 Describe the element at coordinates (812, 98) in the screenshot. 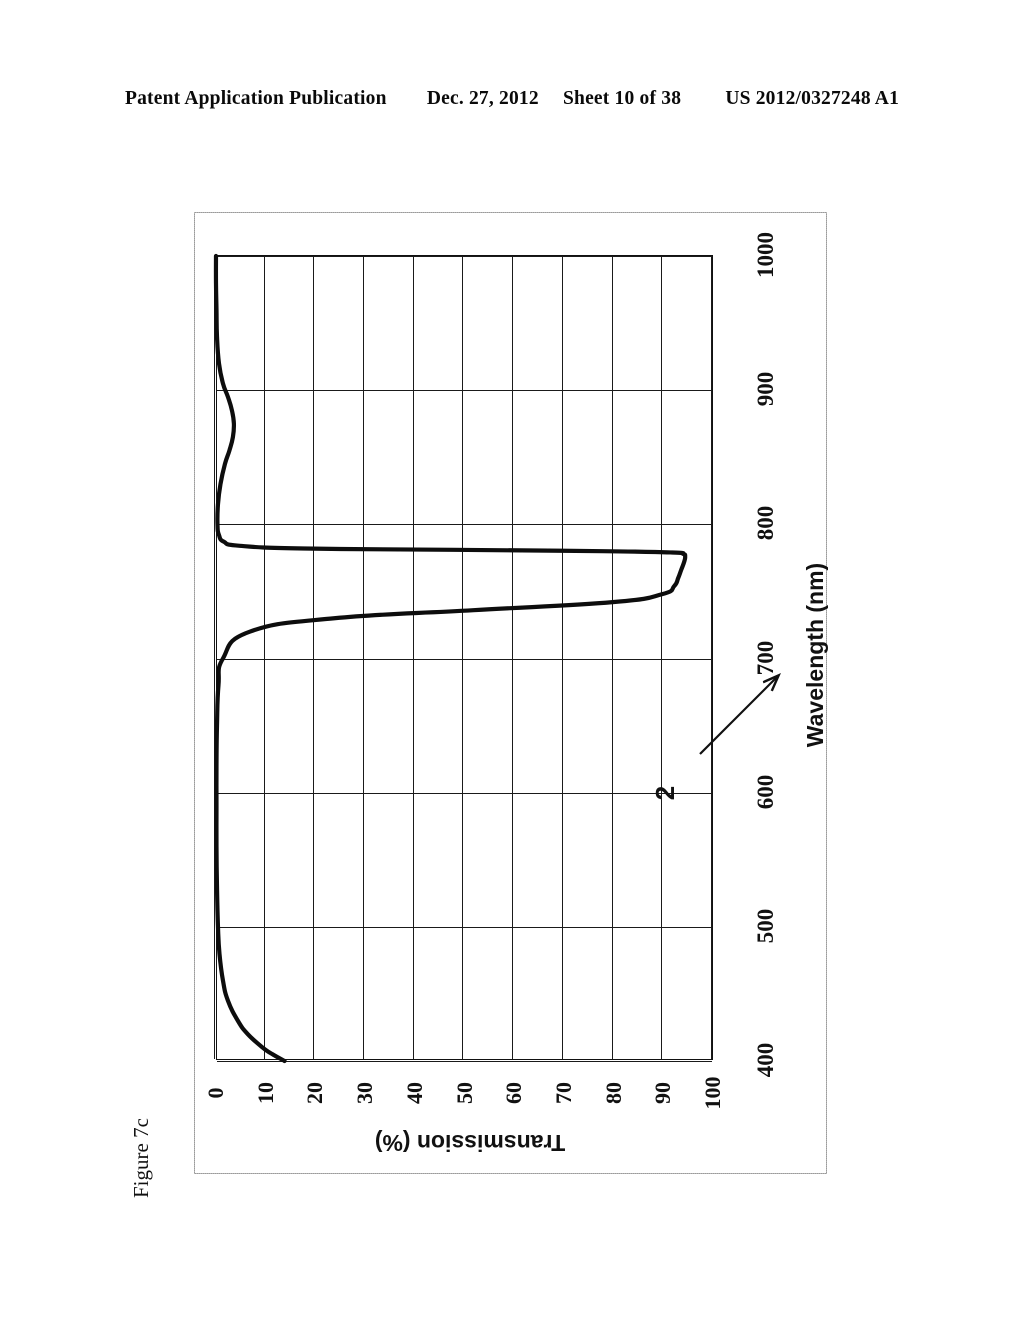

I see `header-patent-number: US 2012/0327248 A1` at that location.